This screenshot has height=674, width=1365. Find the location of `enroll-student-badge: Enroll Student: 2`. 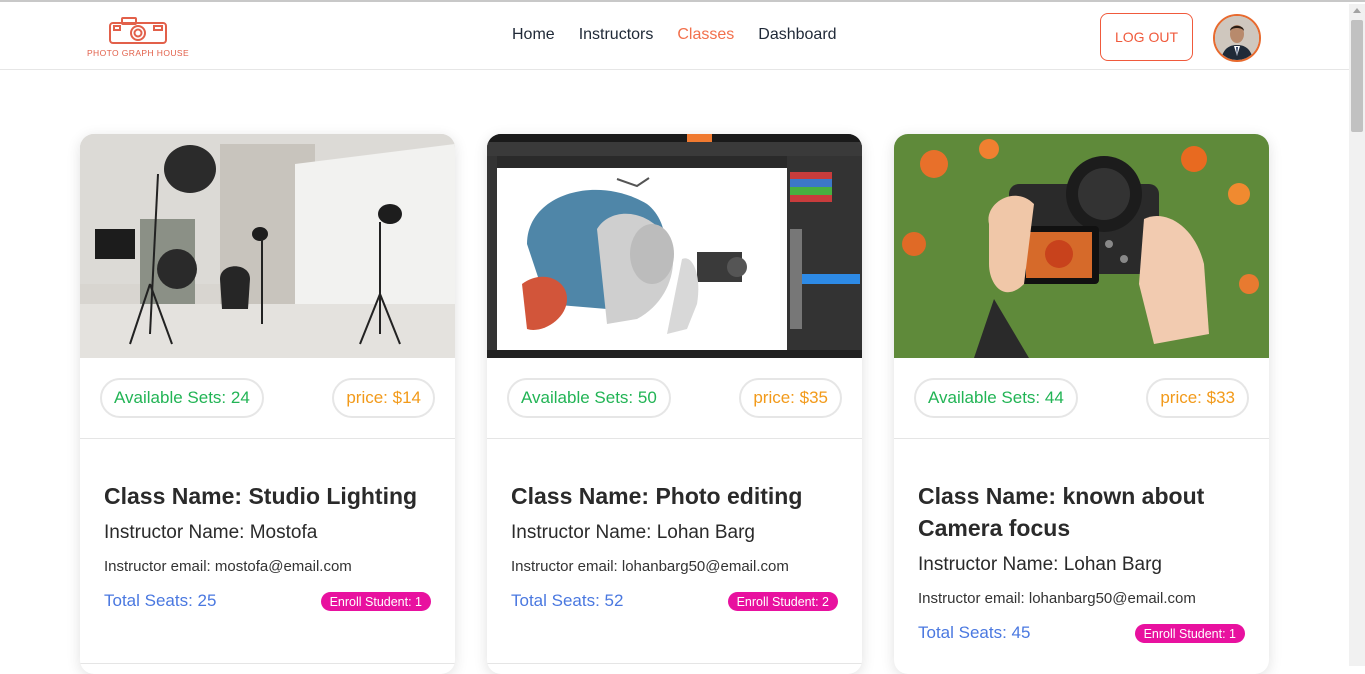

enroll-student-badge: Enroll Student: 2 is located at coordinates (782, 601).